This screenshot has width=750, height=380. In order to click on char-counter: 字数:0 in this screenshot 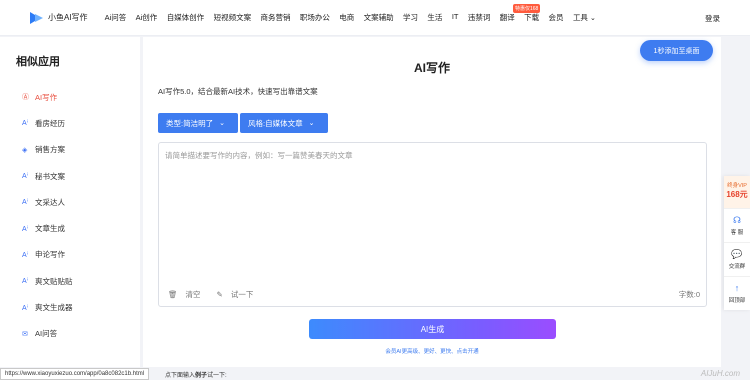, I will do `click(689, 294)`.